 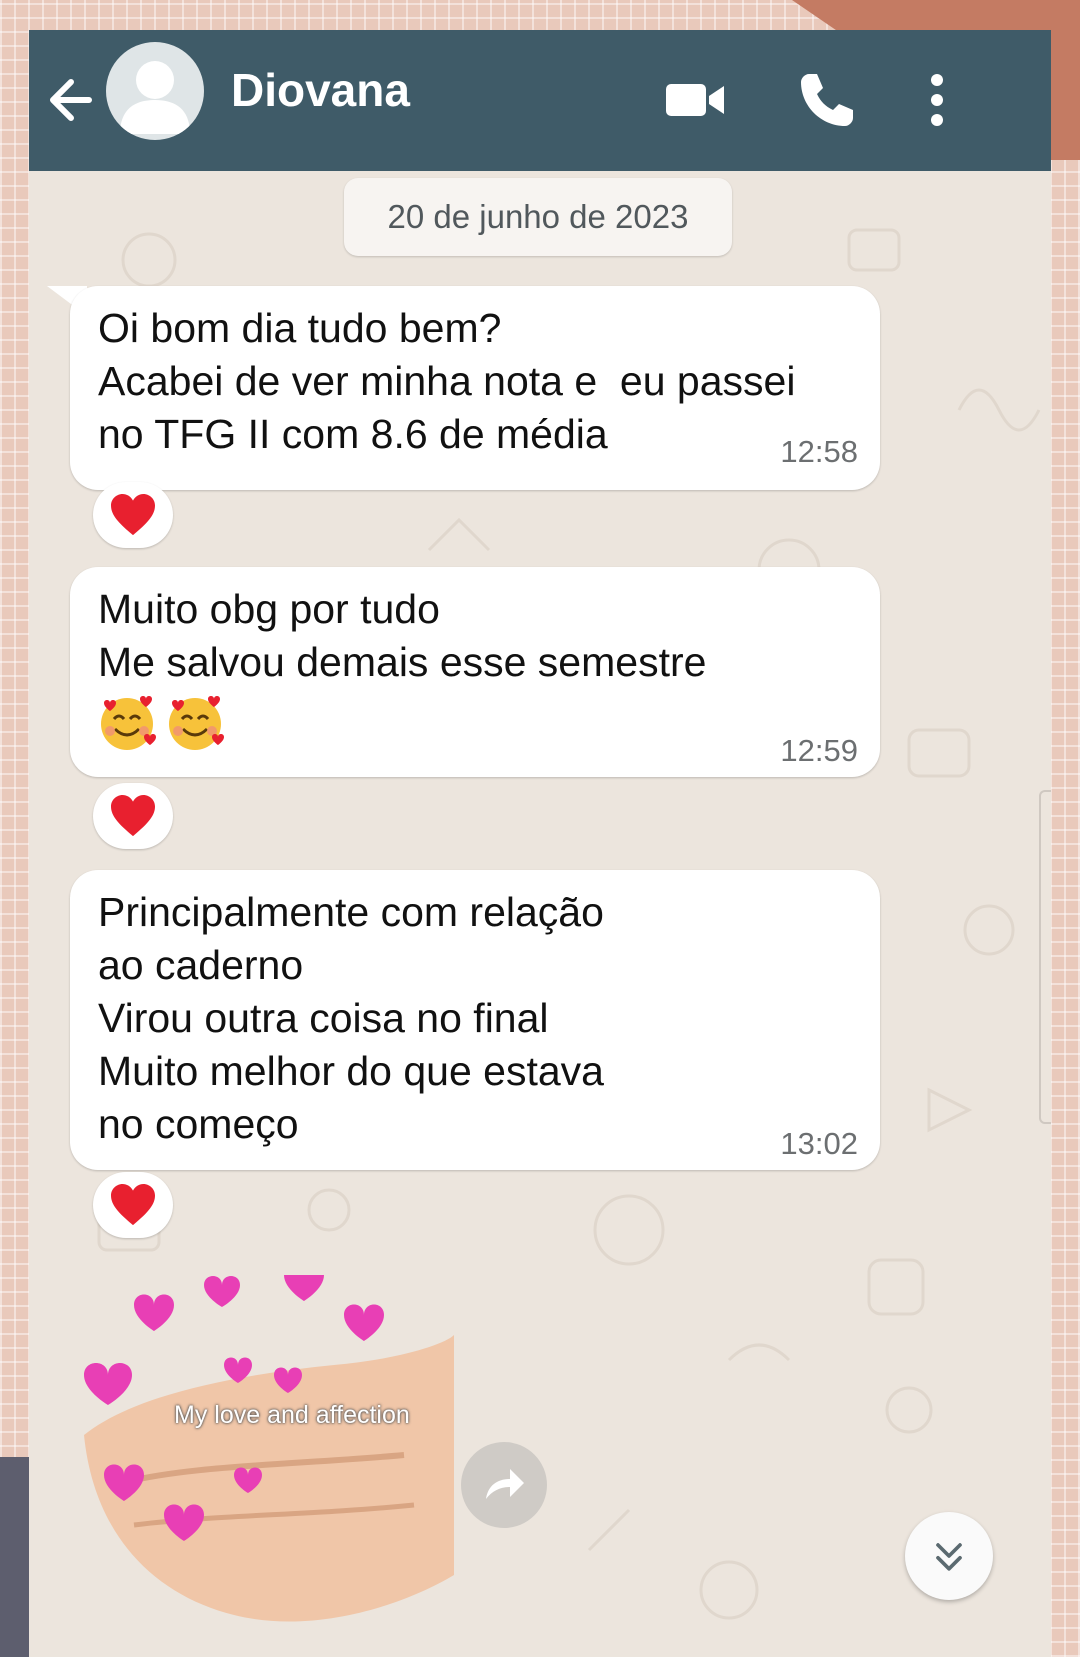 What do you see at coordinates (827, 100) in the screenshot?
I see `phone-call-icon` at bounding box center [827, 100].